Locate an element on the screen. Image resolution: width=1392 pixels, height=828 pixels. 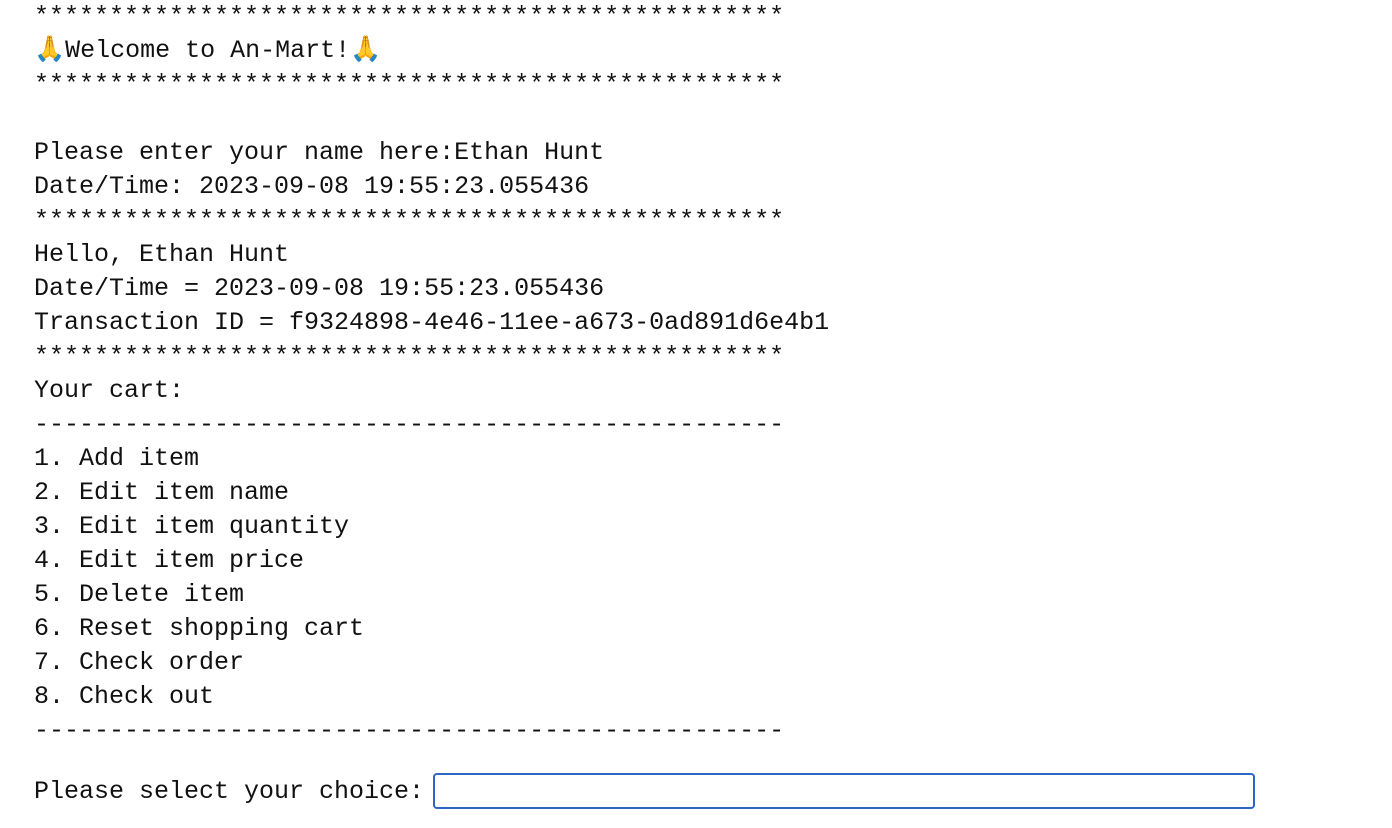
menu-item-reset: 6. Reset shopping cart is located at coordinates (199, 628).